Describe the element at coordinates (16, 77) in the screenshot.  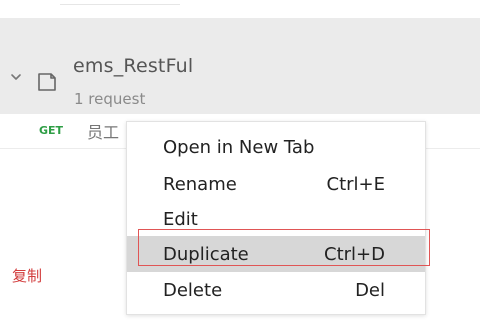
I see `chevron-down-icon` at that location.